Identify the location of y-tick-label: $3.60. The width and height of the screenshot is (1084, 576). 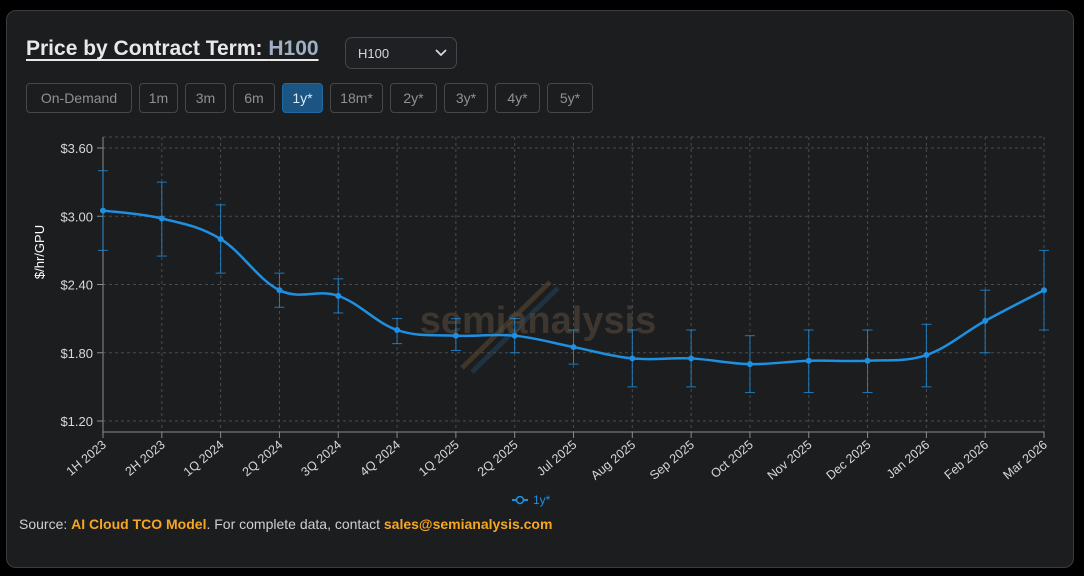
(76, 148).